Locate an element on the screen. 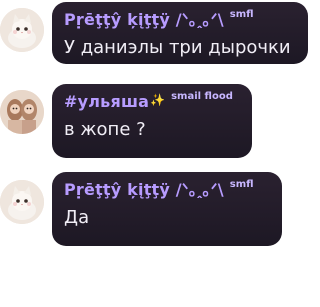 The height and width of the screenshot is (307, 320). message-text: У даниэлы три дырочки is located at coordinates (177, 47).